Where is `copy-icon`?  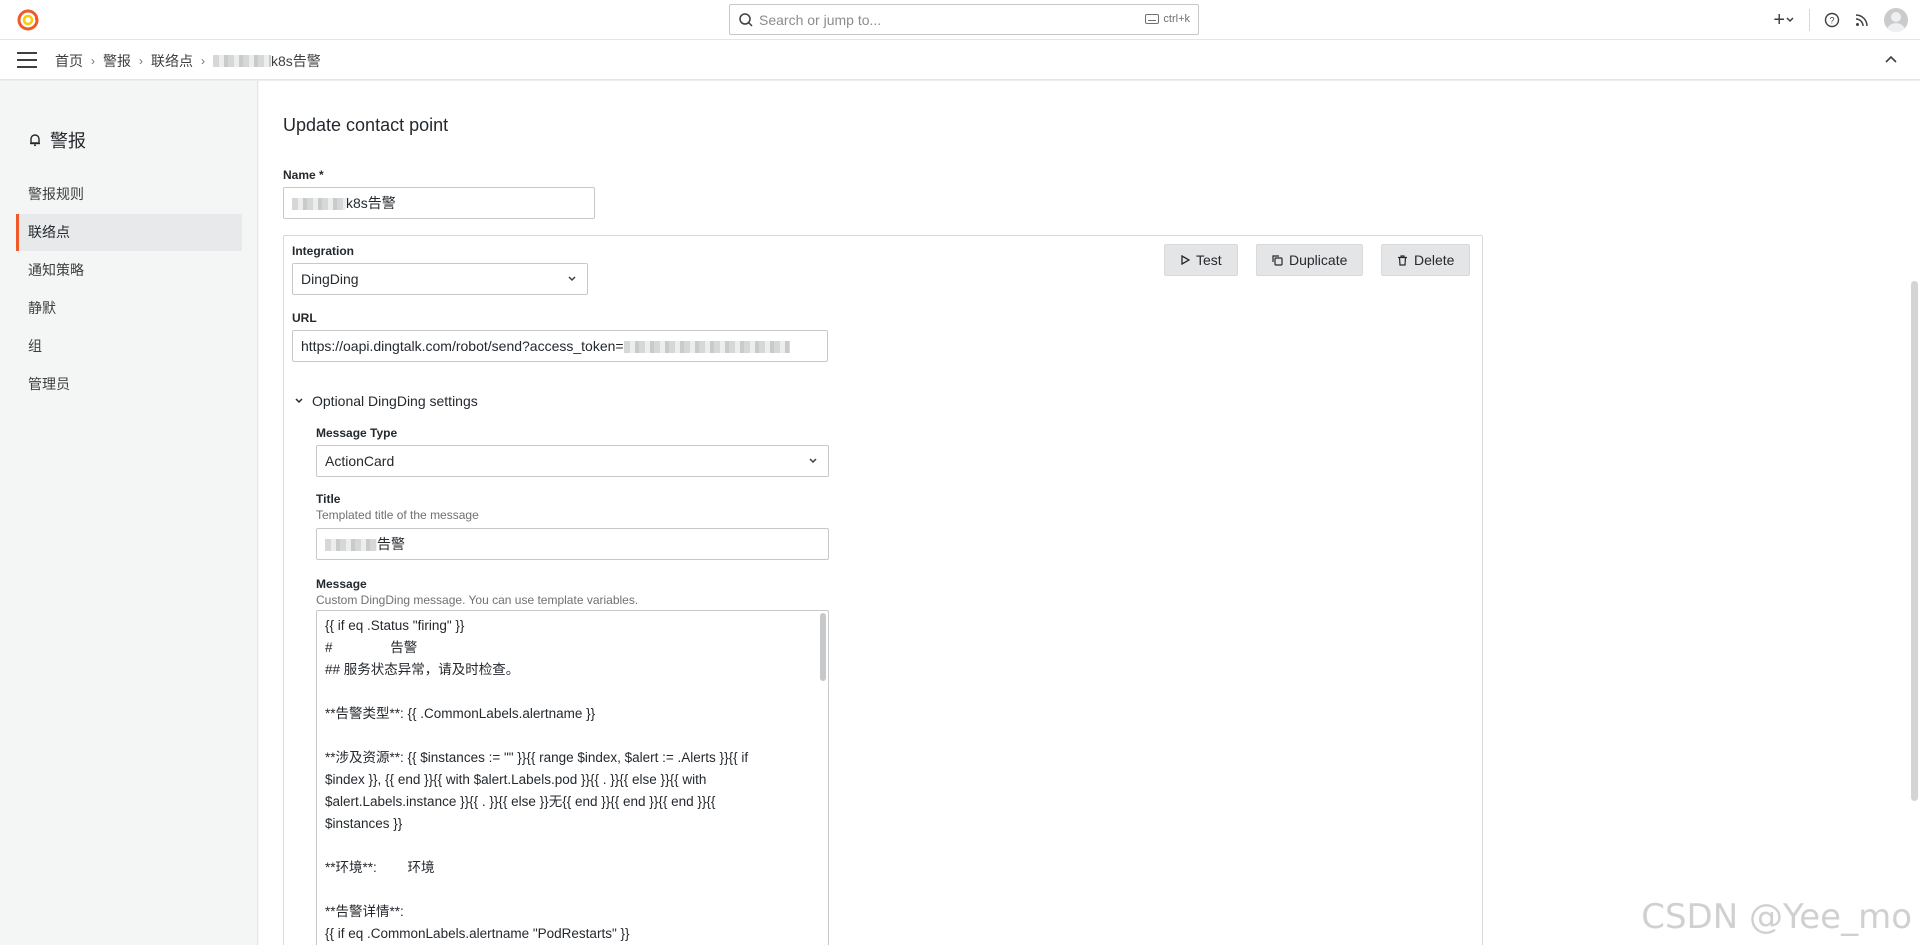
copy-icon is located at coordinates (1277, 260).